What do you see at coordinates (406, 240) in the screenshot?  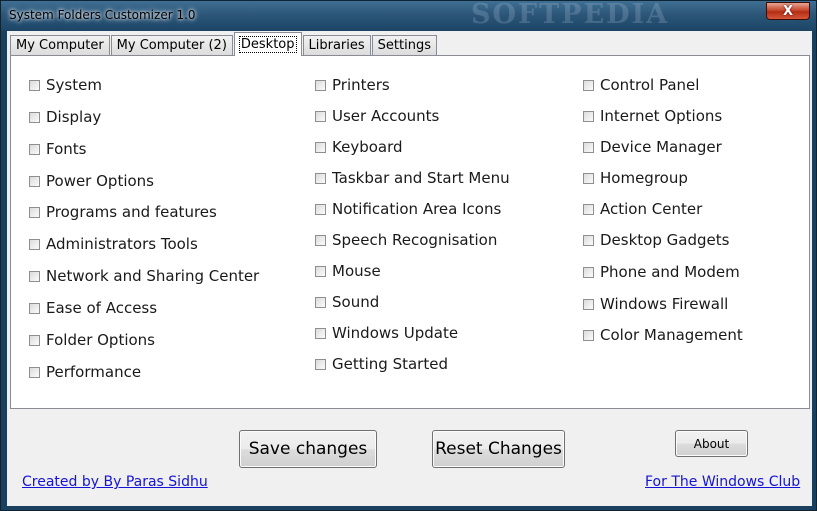 I see `option-speech-recognisation: Speech Recognisation` at bounding box center [406, 240].